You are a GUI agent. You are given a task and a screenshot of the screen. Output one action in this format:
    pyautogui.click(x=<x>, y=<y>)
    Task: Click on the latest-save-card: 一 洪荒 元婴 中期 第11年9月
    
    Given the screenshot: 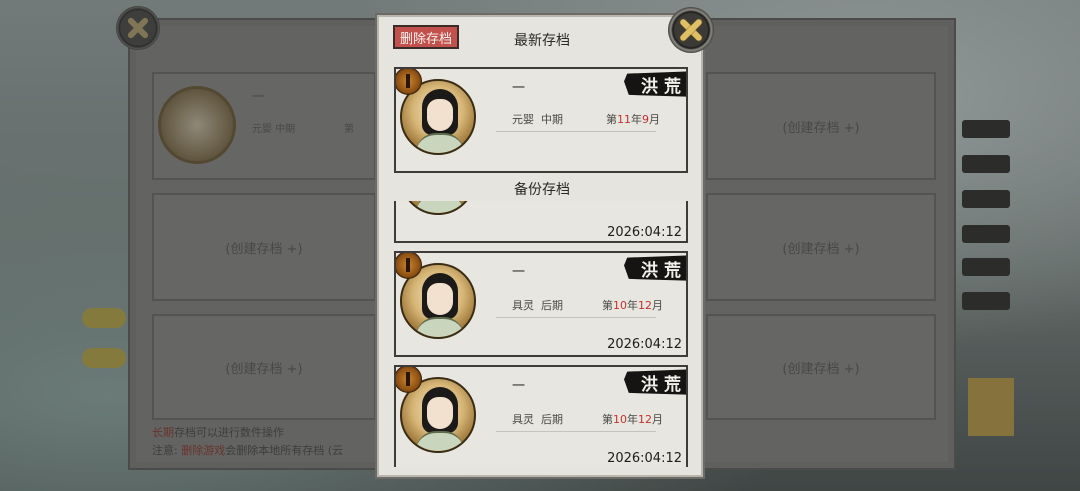 What is the action you would take?
    pyautogui.click(x=541, y=120)
    